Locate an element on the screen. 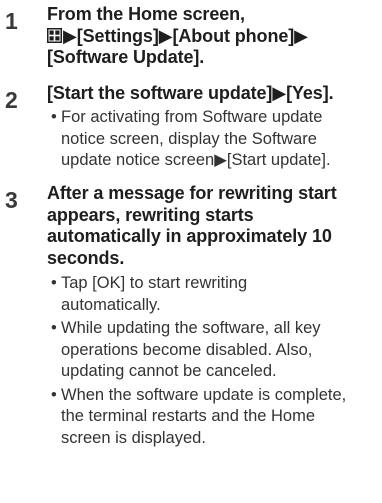 This screenshot has width=382, height=503. step-title-text: ▶[Settings]▶[About phone]▶ is located at coordinates (185, 35).